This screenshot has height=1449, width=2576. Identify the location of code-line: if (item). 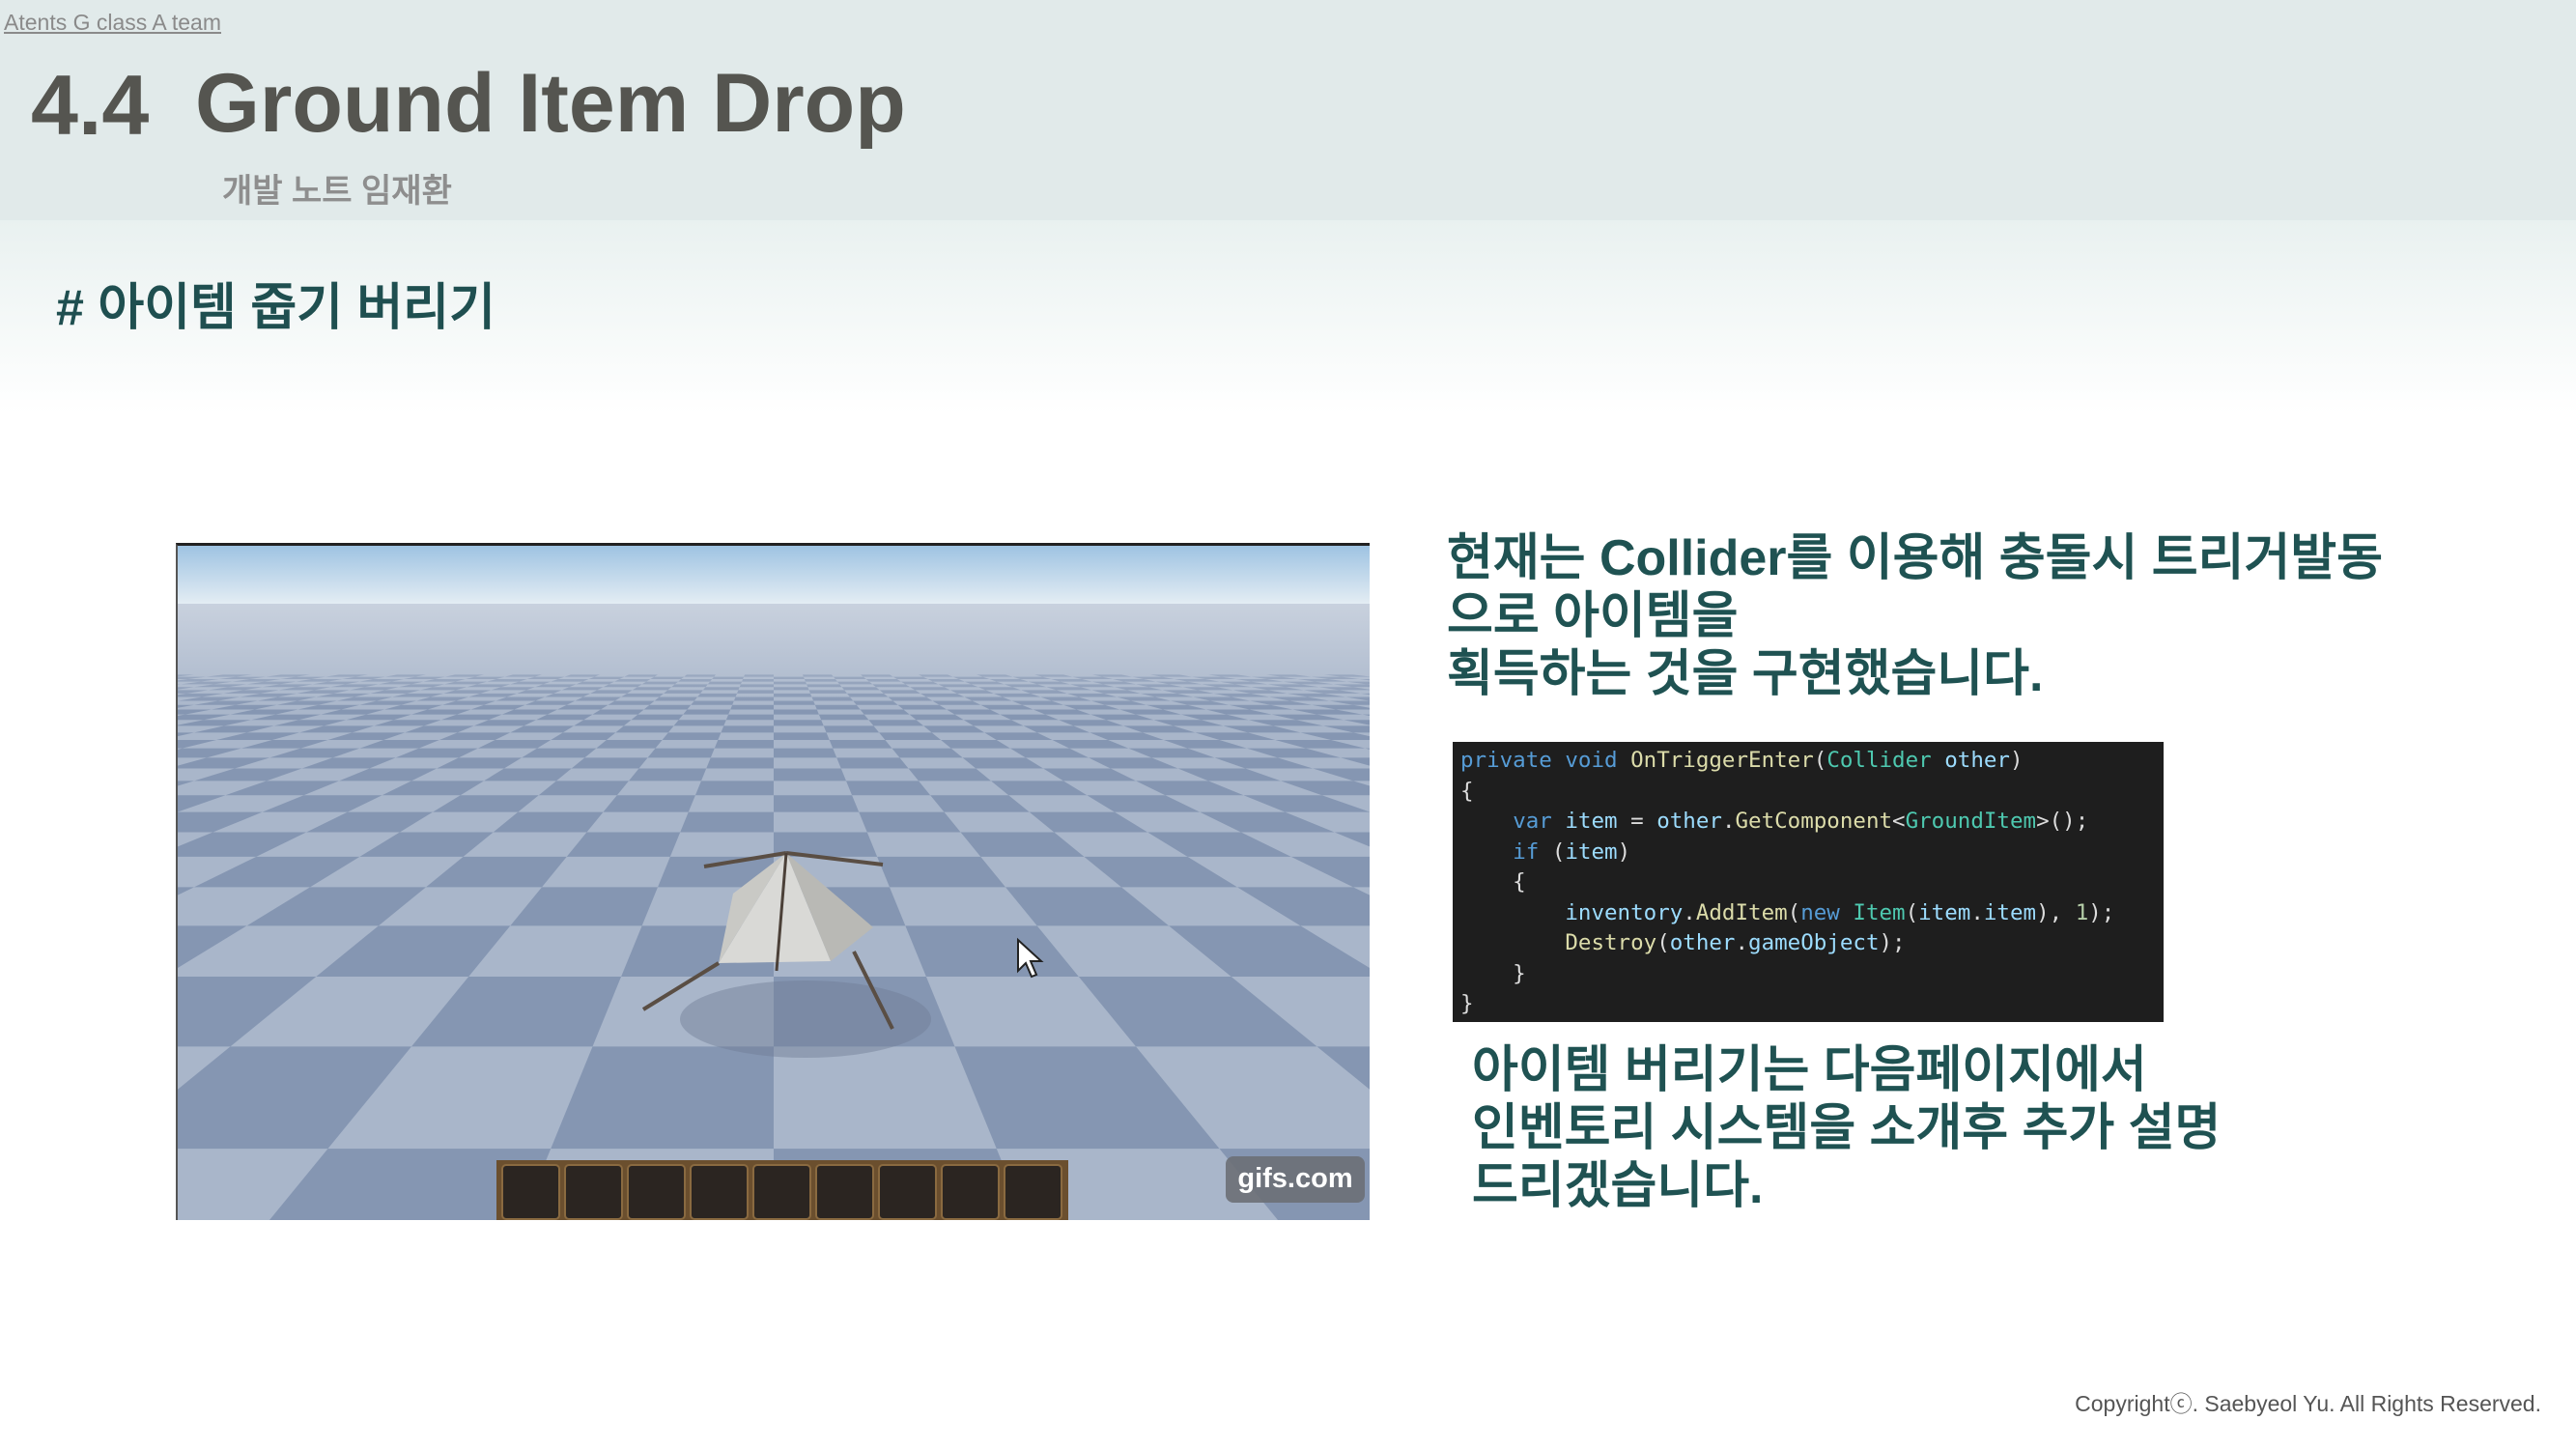
(1572, 851).